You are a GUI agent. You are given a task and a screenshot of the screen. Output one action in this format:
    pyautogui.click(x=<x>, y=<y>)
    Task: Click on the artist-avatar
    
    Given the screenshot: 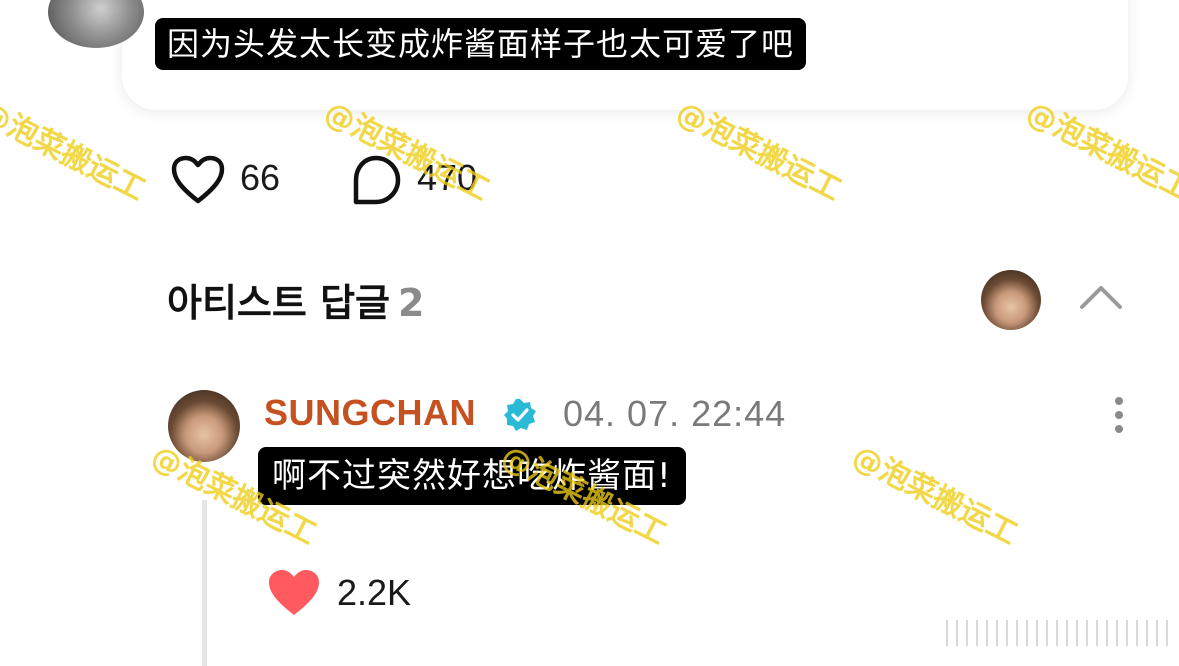 What is the action you would take?
    pyautogui.click(x=1011, y=300)
    